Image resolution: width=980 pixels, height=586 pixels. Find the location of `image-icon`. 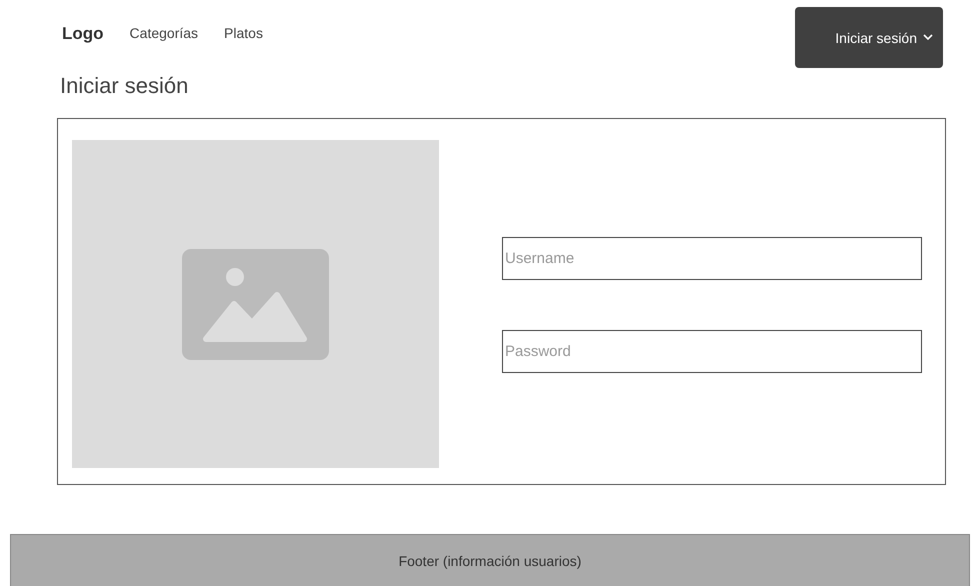

image-icon is located at coordinates (255, 304).